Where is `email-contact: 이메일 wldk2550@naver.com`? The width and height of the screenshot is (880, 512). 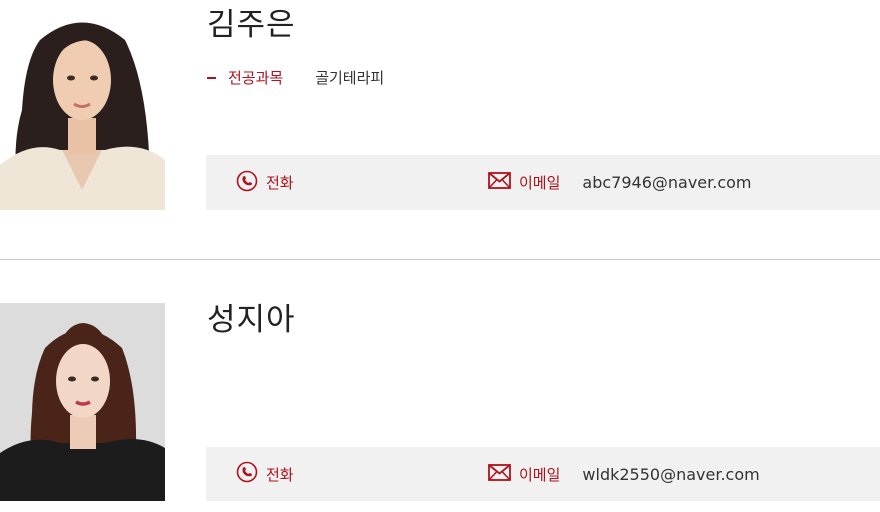
email-contact: 이메일 wldk2550@naver.com is located at coordinates (624, 474).